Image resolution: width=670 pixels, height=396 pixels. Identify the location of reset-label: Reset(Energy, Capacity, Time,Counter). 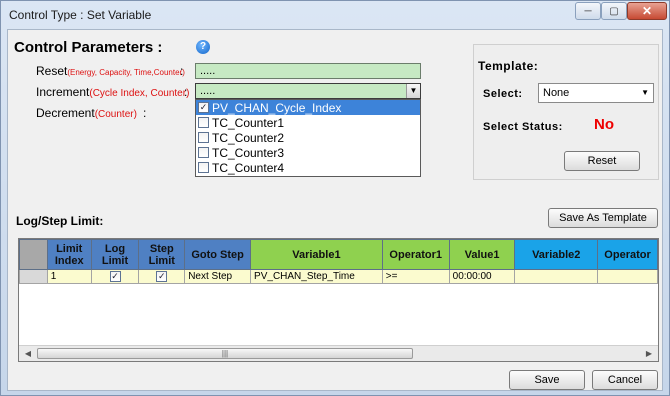
(110, 71).